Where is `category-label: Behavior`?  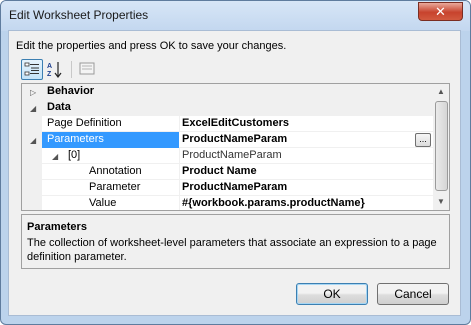
category-label: Behavior is located at coordinates (71, 91).